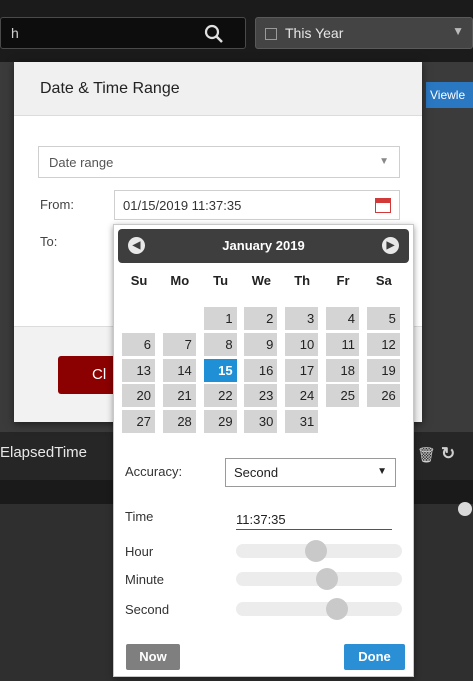 This screenshot has width=473, height=681. What do you see at coordinates (449, 95) in the screenshot?
I see `viewlet-button: Viewle` at bounding box center [449, 95].